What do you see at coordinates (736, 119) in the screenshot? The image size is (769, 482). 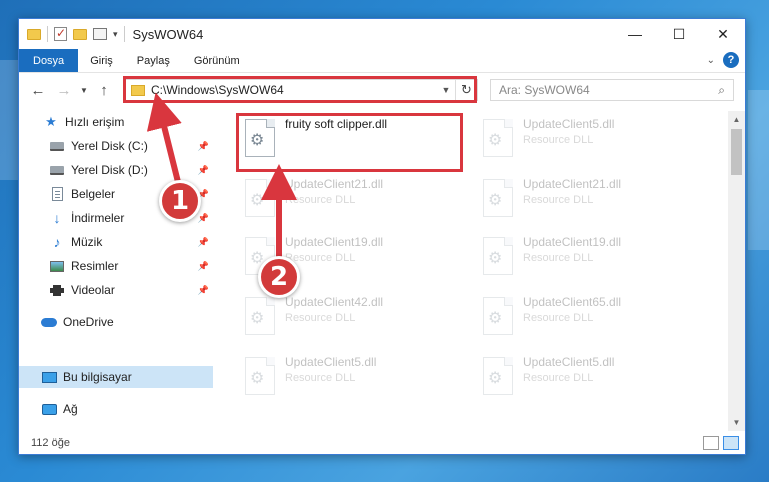 I see `scroll-up-arrow-icon: ▲` at bounding box center [736, 119].